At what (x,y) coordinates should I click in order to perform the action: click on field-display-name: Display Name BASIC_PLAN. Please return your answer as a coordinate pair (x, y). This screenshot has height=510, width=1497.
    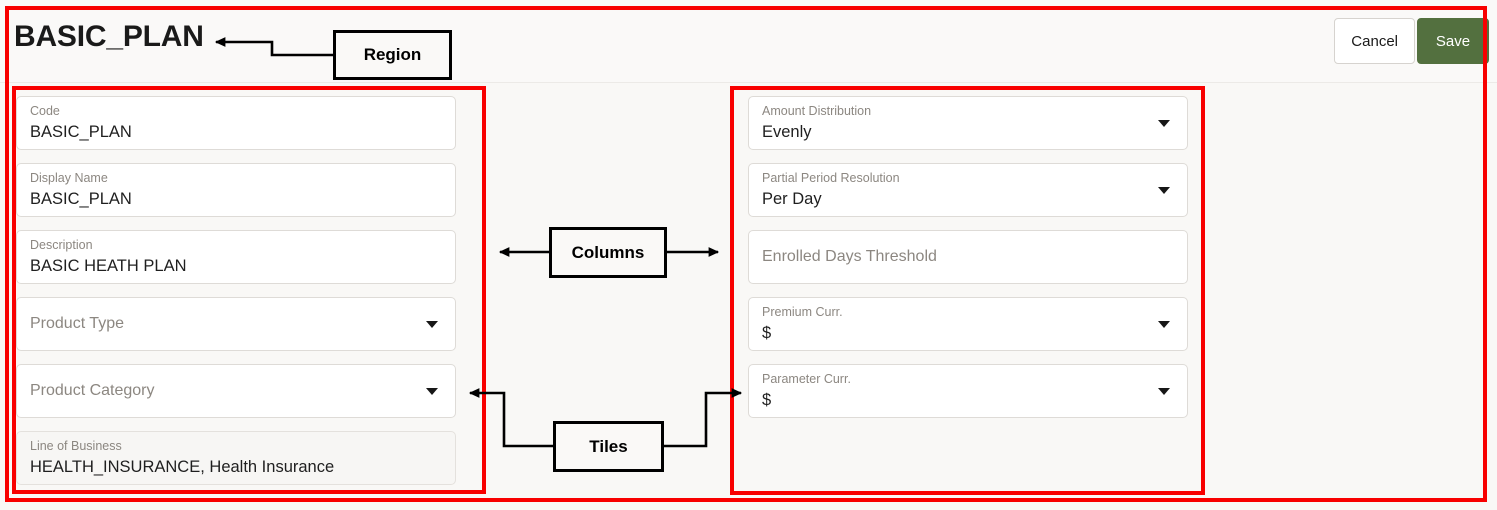
    Looking at the image, I should click on (236, 190).